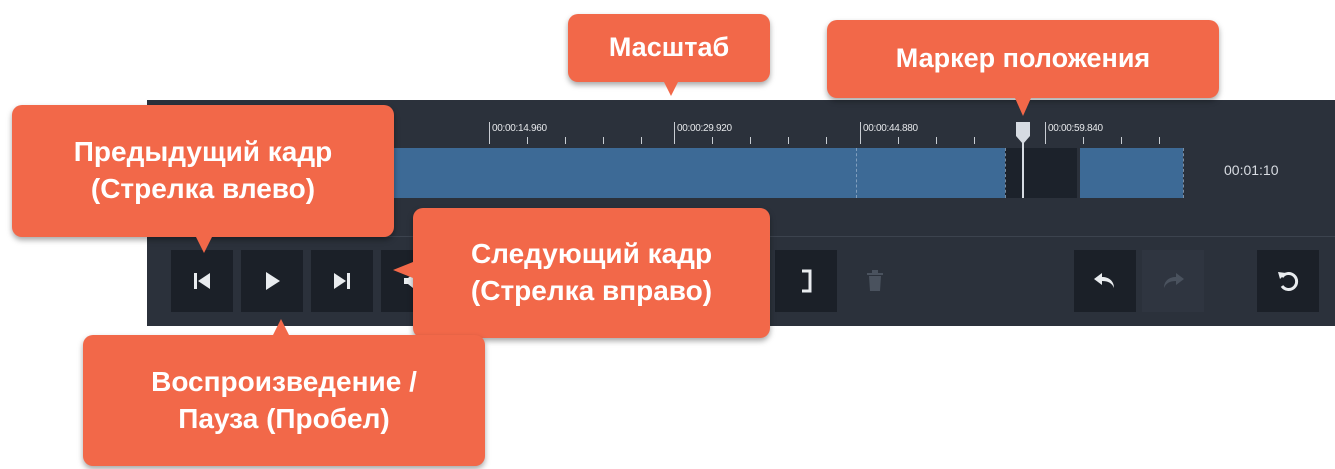 This screenshot has height=469, width=1335. I want to click on total-duration: 00:01:10, so click(1251, 170).